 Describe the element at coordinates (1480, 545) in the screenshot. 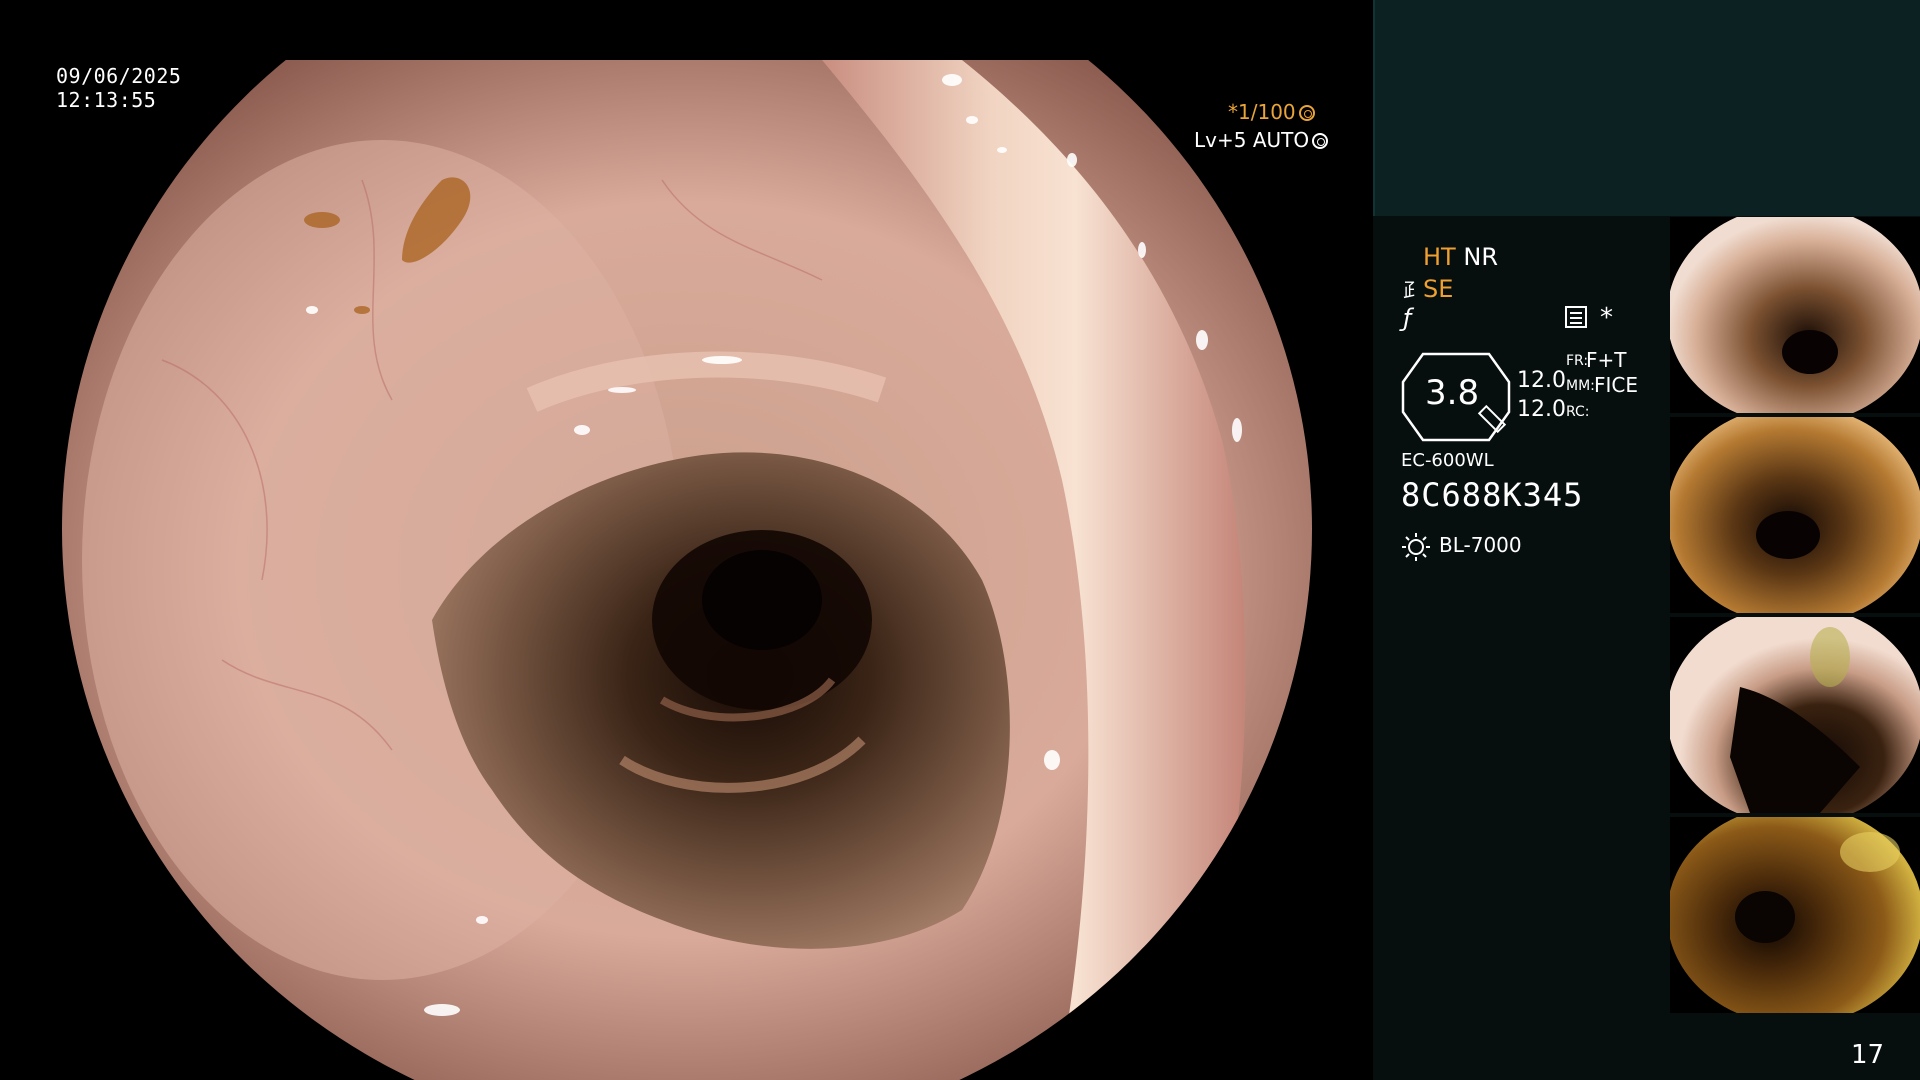

I see `light-source-label: BL-7000` at that location.